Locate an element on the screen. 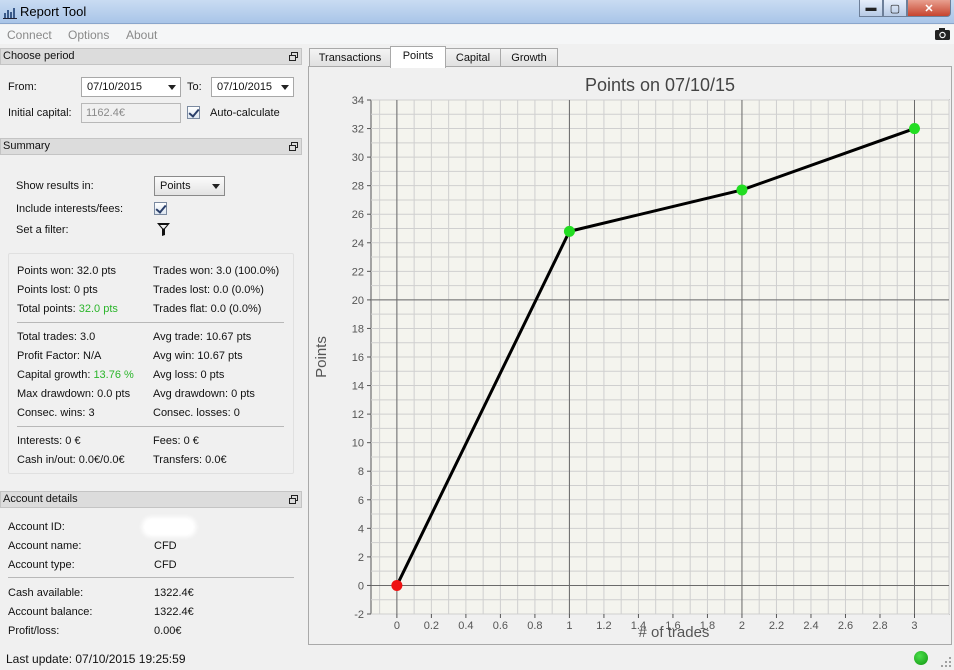 The height and width of the screenshot is (670, 954). y-tick-label: 0 is located at coordinates (361, 586).